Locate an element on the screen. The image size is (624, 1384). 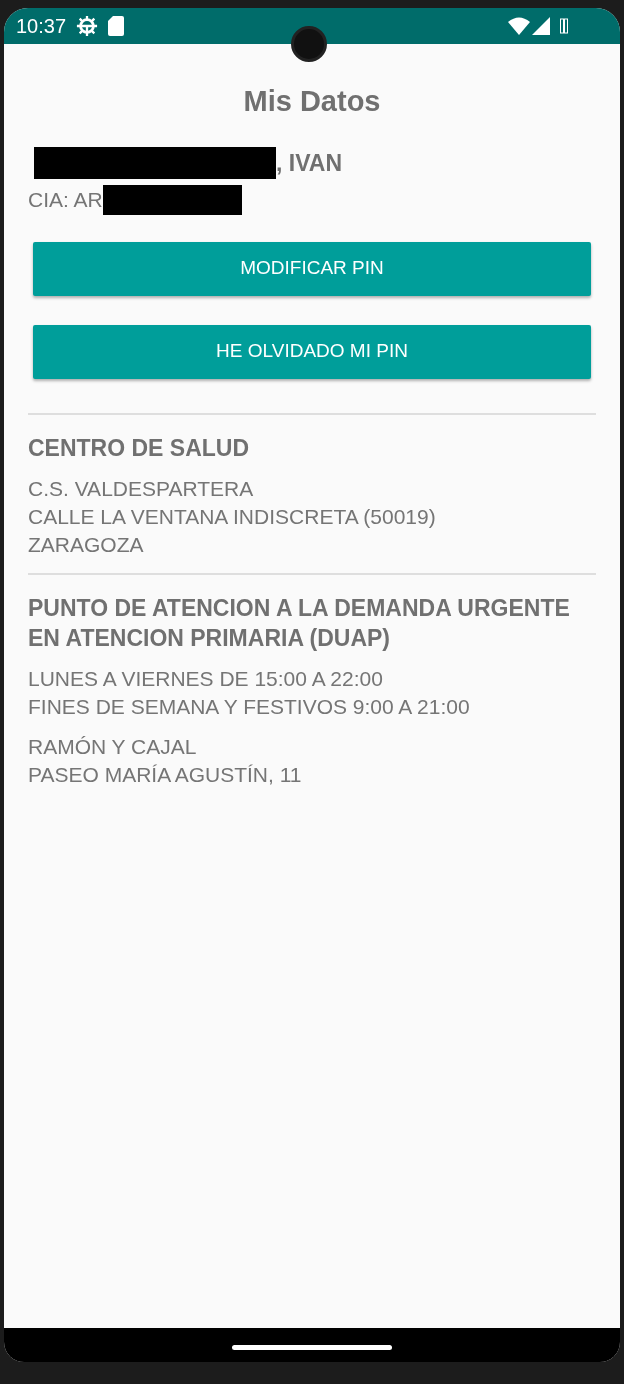
sd-card-icon is located at coordinates (116, 26).